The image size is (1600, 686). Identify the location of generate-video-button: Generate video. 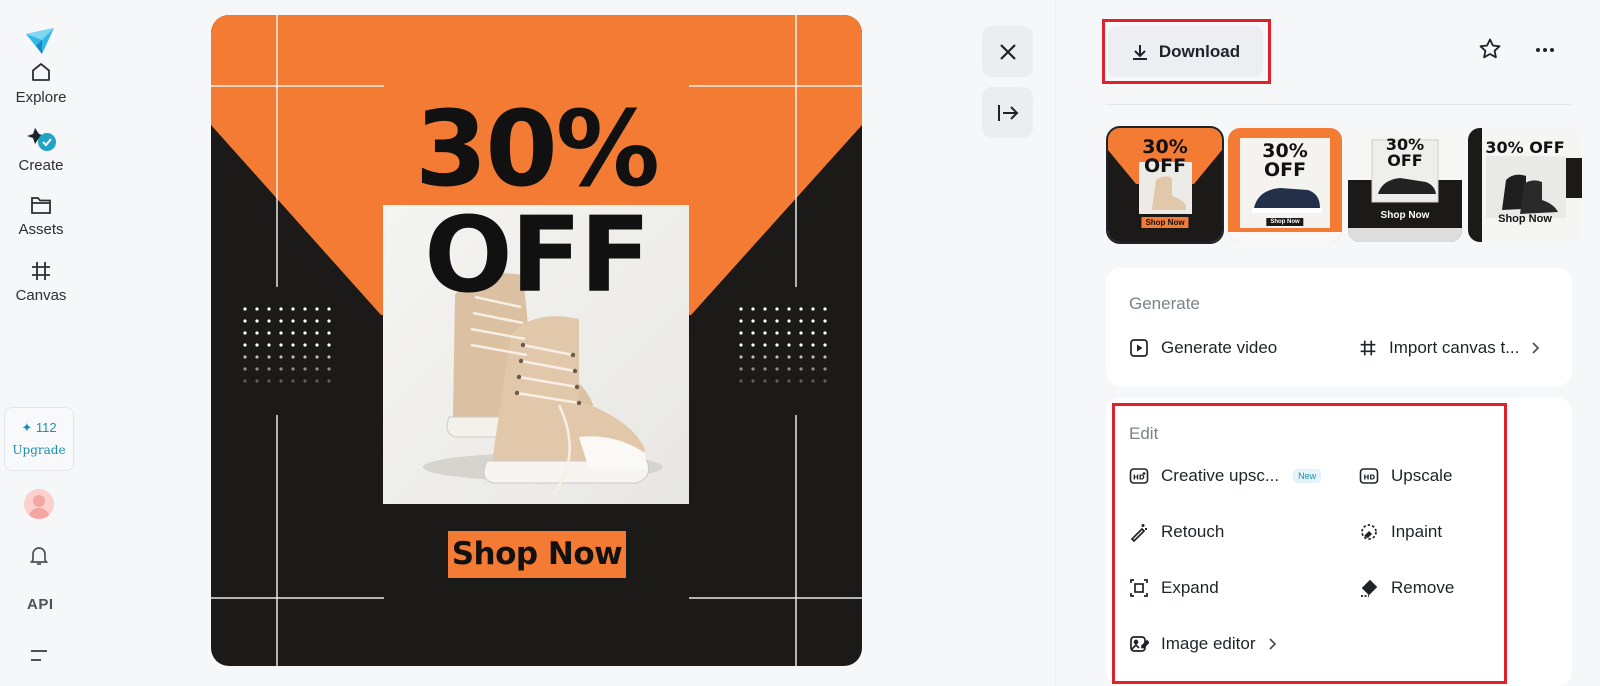
(1203, 348).